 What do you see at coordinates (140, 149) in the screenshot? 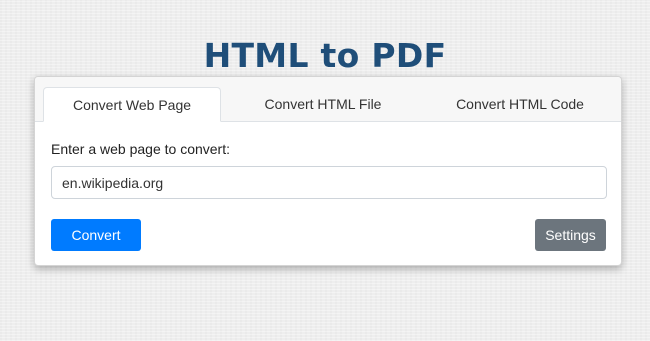
I see `url-field-label: Enter a web page to convert:` at bounding box center [140, 149].